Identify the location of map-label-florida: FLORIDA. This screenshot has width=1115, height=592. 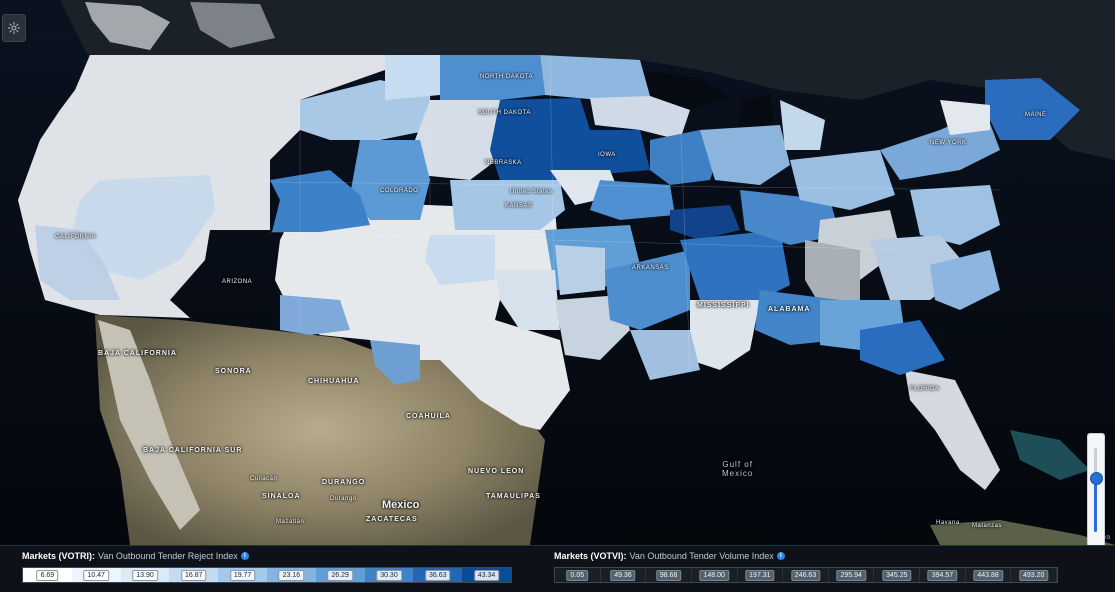
(925, 389).